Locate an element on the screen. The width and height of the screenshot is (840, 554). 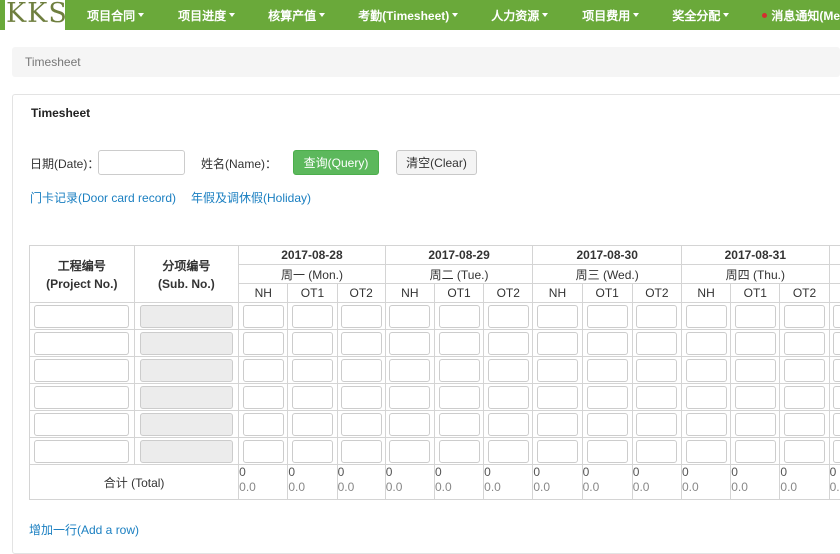
nav-project-progress: 项目进度 is located at coordinates (206, 15).